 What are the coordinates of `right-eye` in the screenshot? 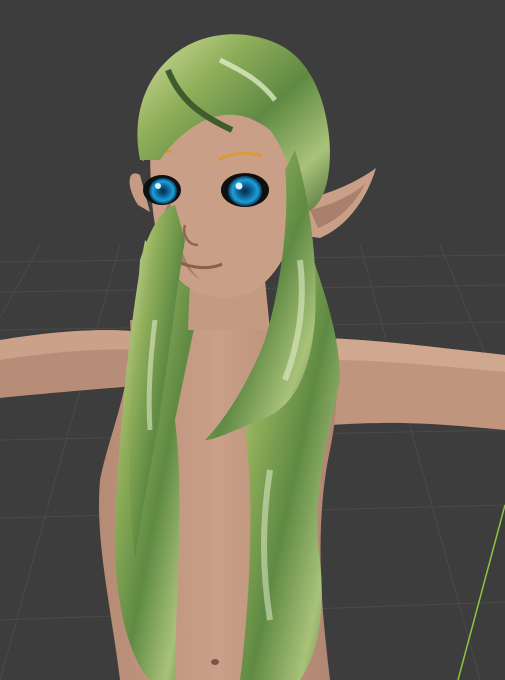 It's located at (245, 190).